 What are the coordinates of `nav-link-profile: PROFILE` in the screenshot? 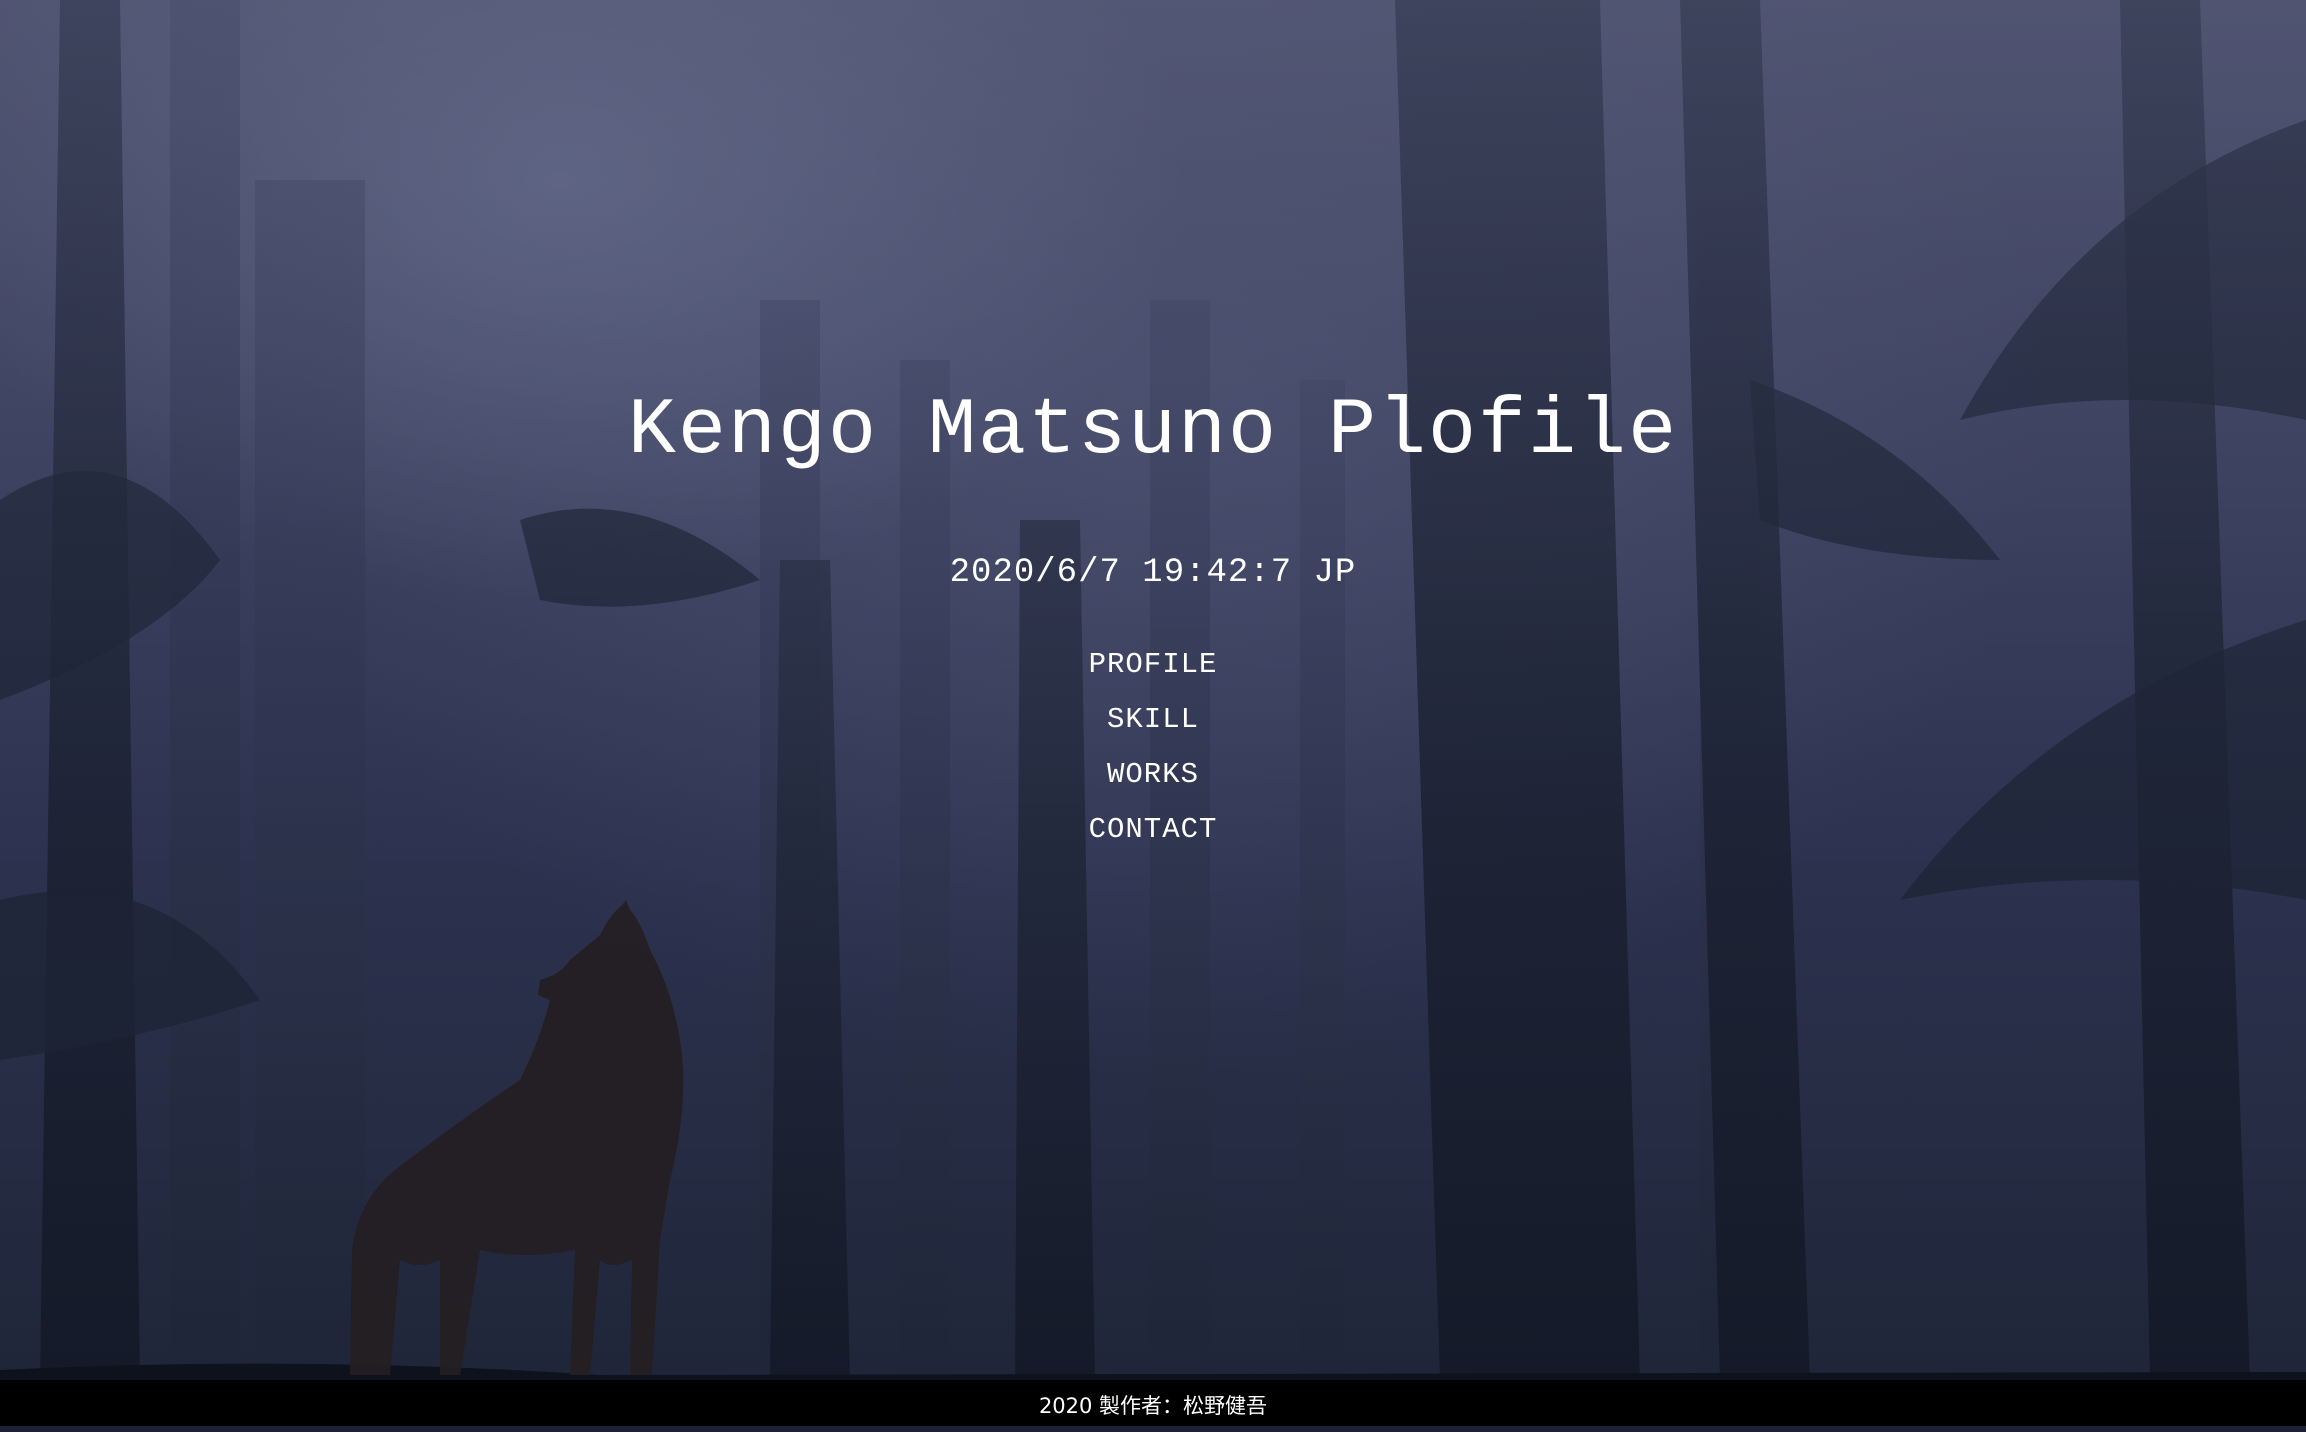 It's located at (1153, 664).